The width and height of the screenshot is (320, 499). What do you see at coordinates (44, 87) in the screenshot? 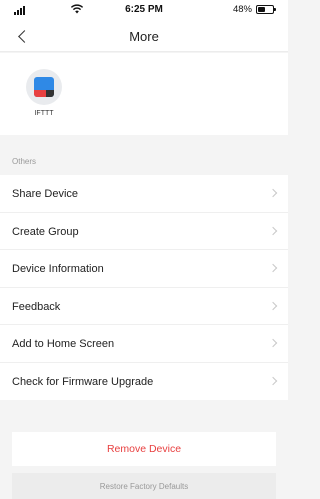
I see `ifttt-logo-icon` at bounding box center [44, 87].